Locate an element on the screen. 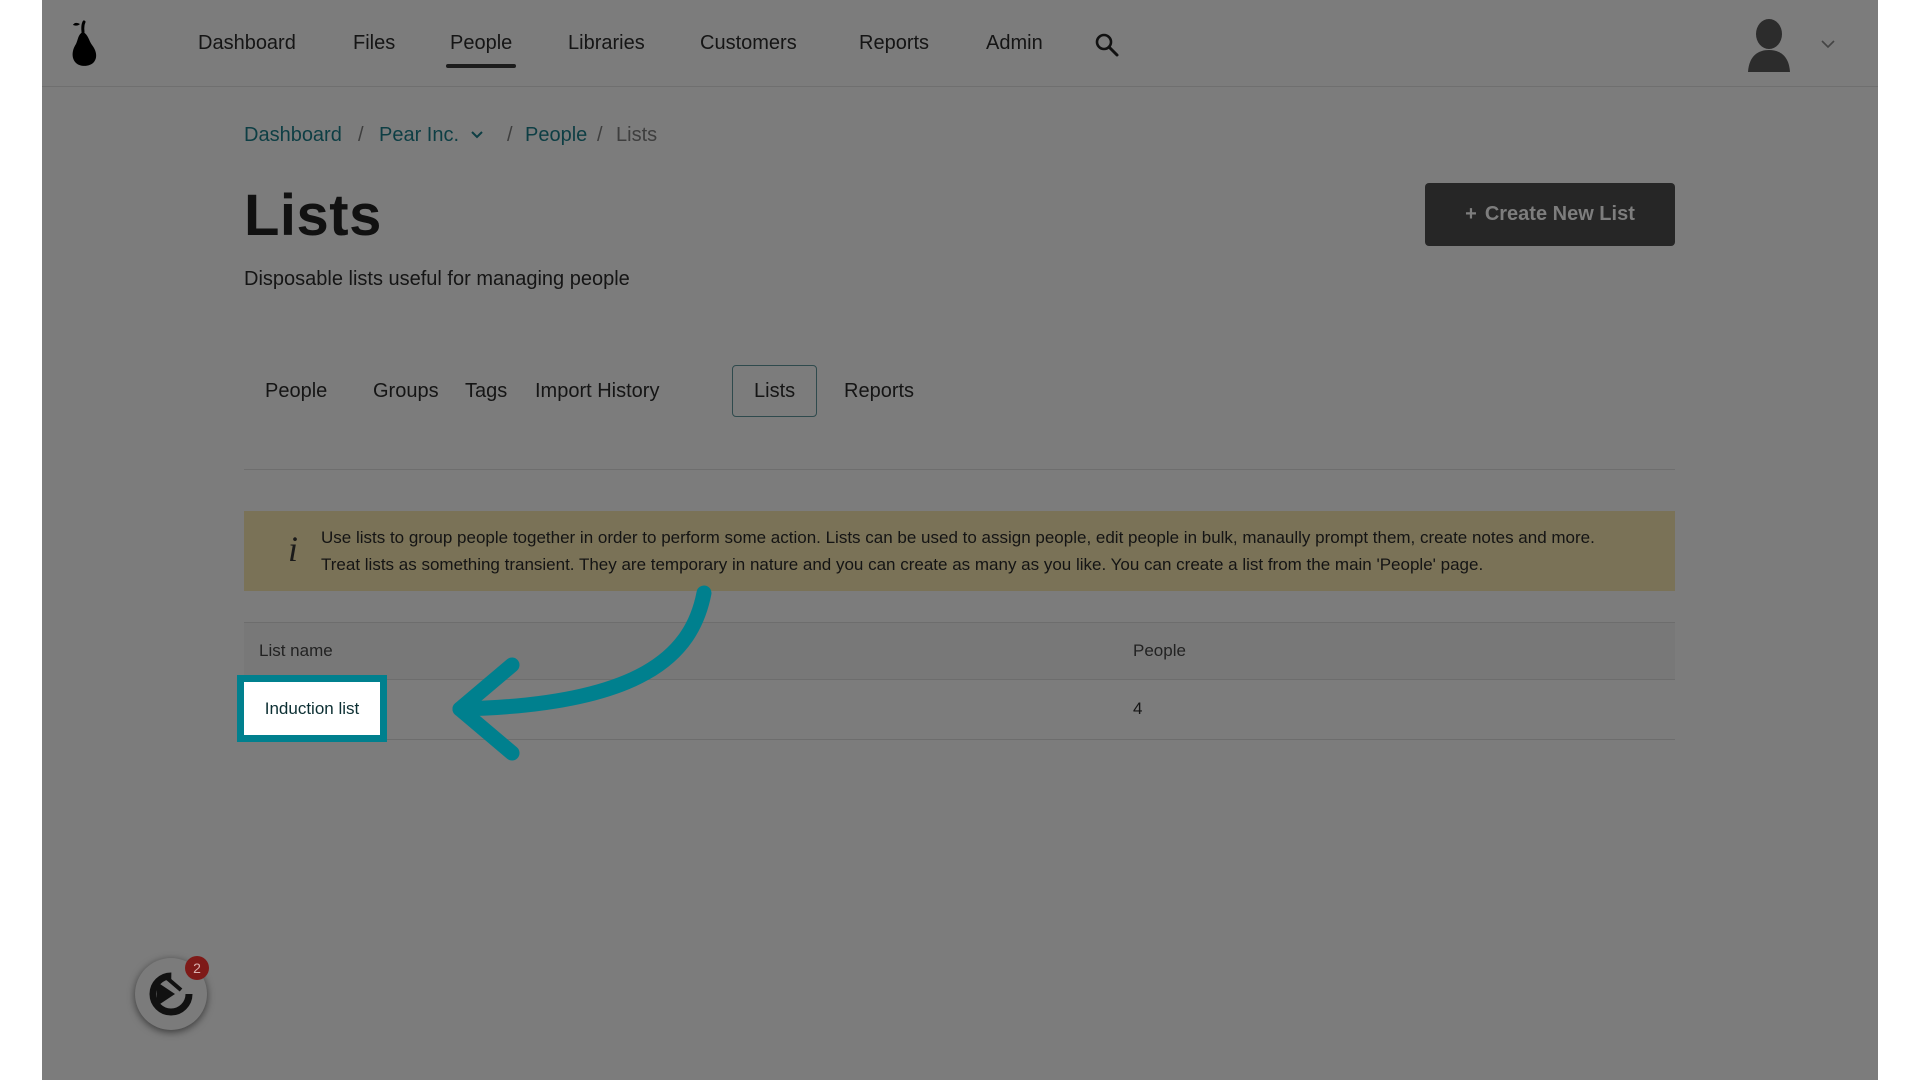  user-avatar-icon is located at coordinates (1769, 44).